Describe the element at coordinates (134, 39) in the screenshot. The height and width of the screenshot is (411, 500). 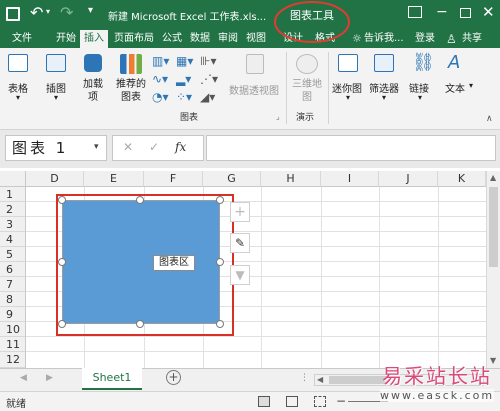
I see `tab-page-layout: 页面布局` at that location.